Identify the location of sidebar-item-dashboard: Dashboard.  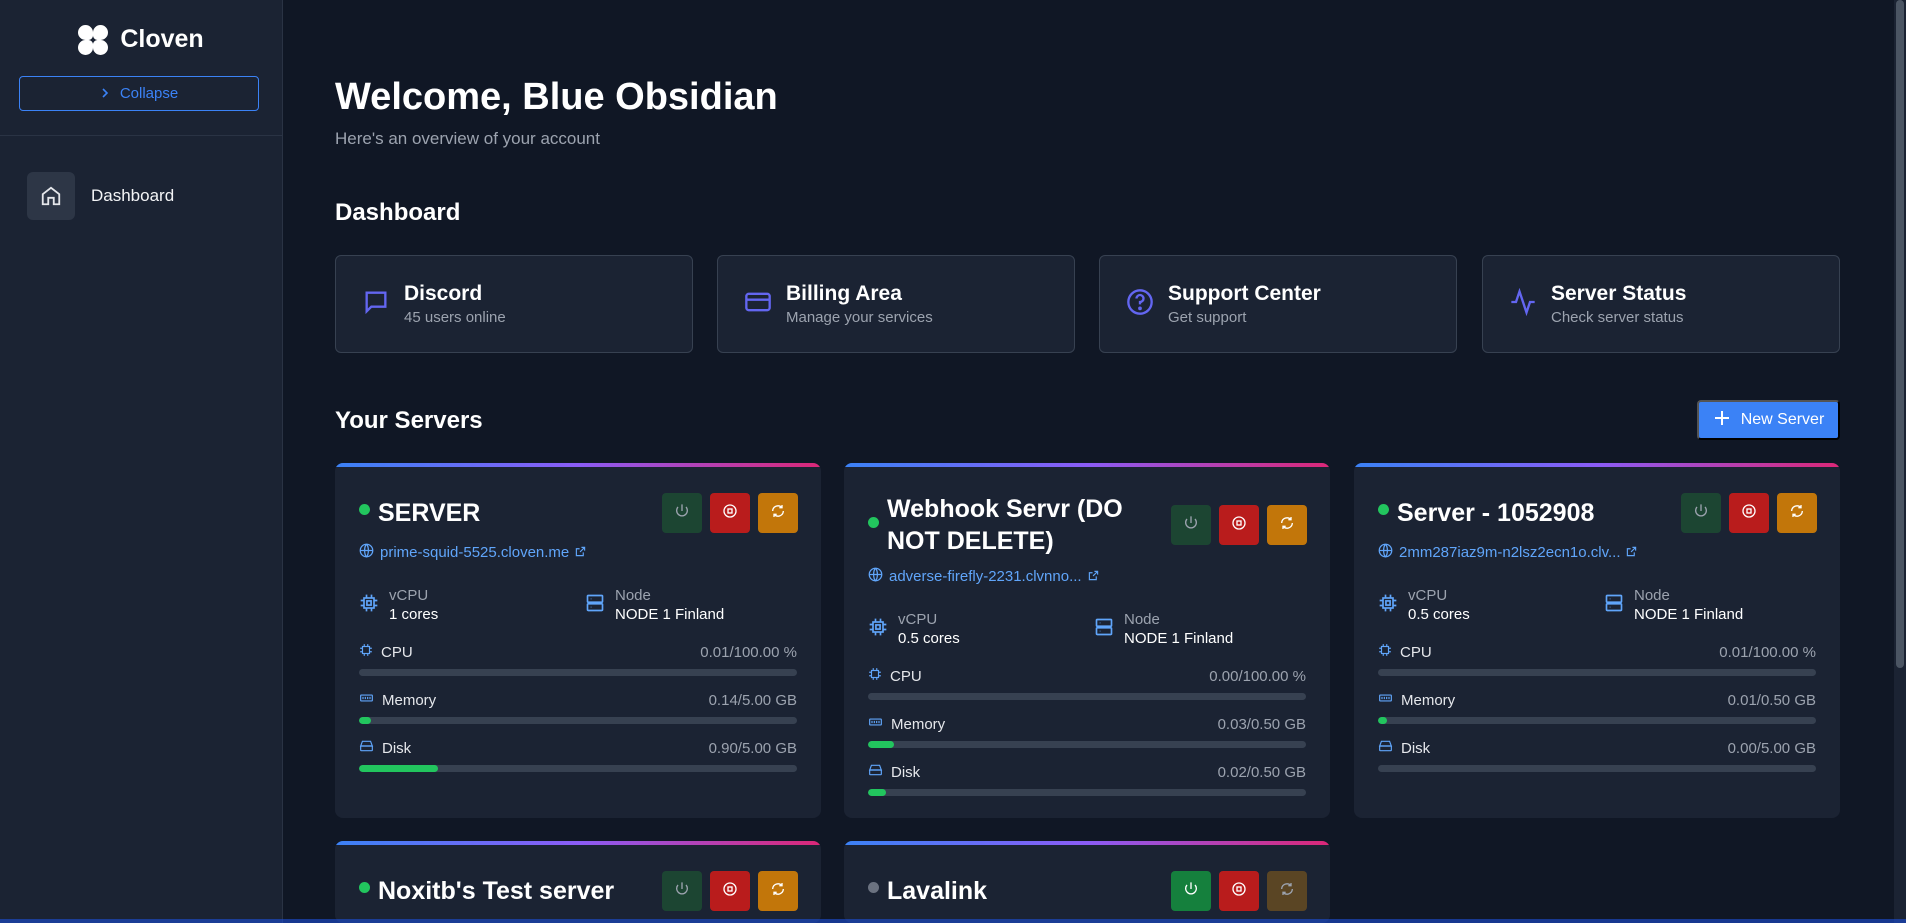
(100, 196).